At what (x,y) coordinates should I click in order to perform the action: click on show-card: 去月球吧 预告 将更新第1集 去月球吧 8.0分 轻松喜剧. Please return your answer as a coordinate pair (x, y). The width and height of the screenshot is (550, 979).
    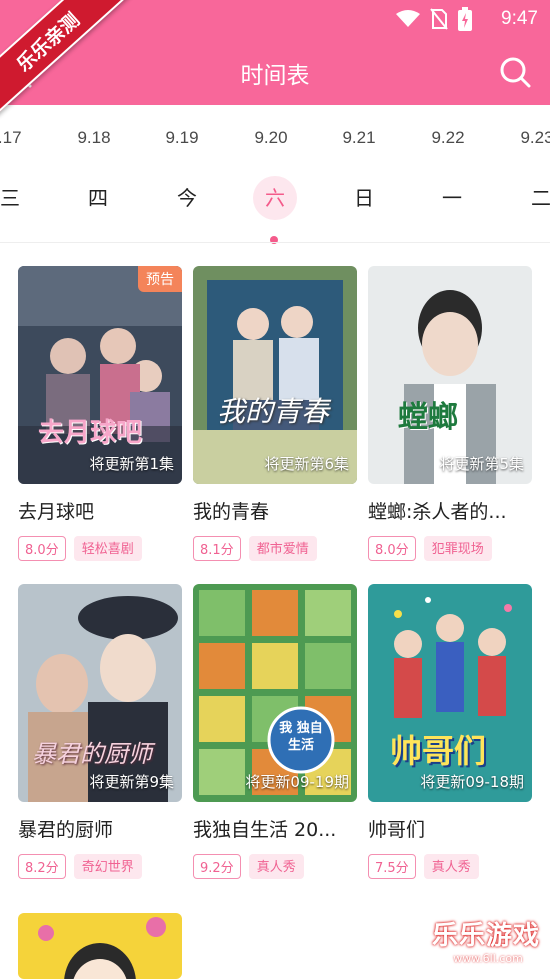
    Looking at the image, I should click on (100, 413).